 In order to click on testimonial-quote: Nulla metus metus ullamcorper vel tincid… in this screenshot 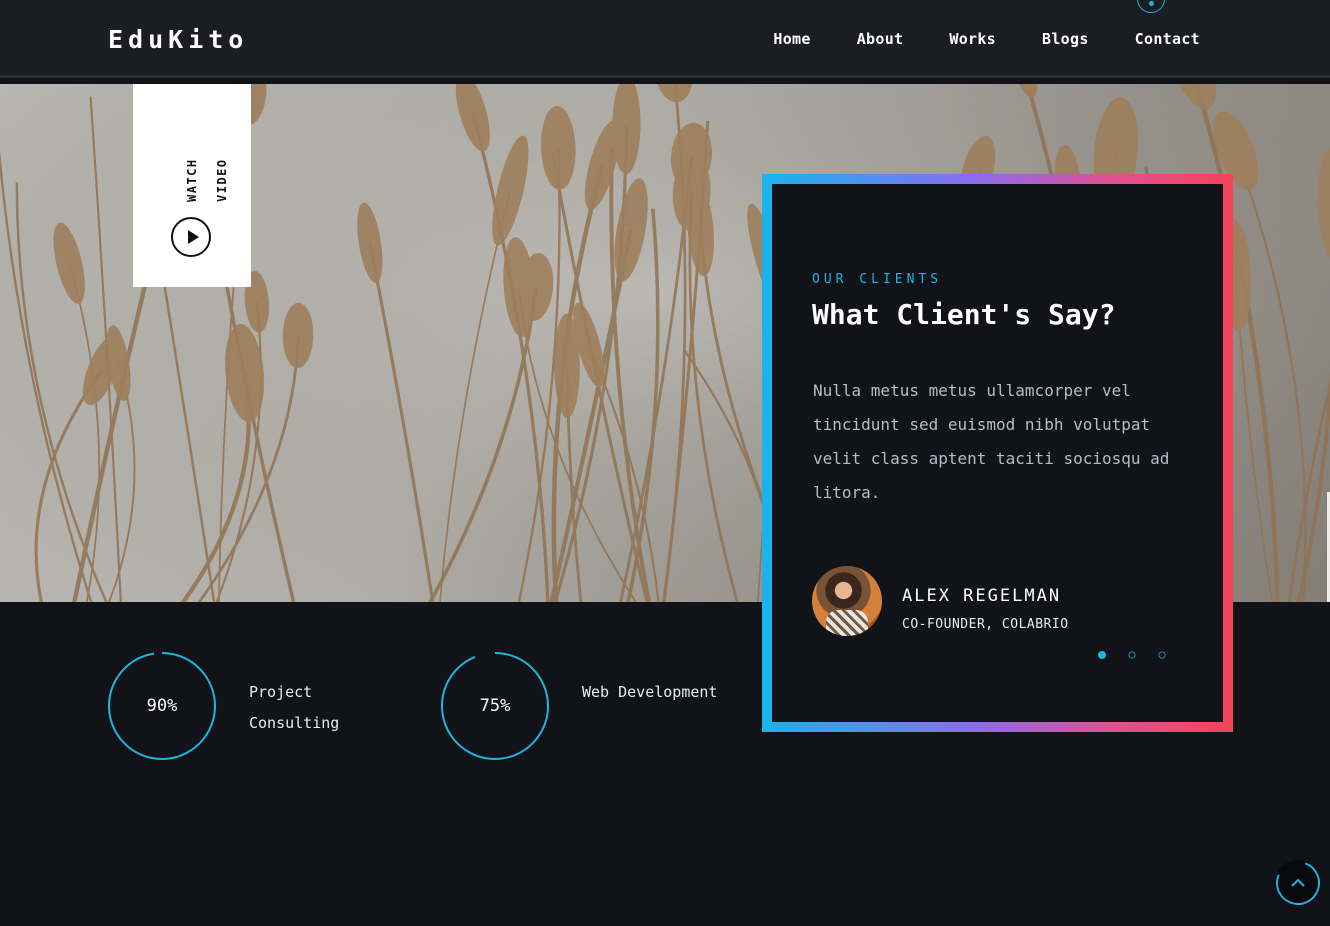, I will do `click(991, 441)`.